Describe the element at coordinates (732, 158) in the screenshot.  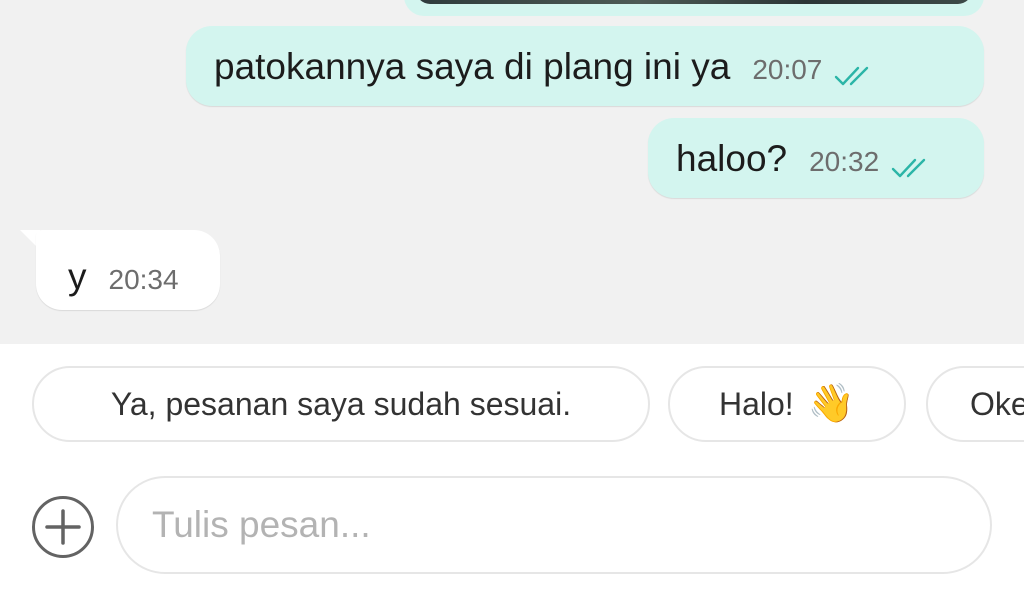
I see `message-text: haloo?` at that location.